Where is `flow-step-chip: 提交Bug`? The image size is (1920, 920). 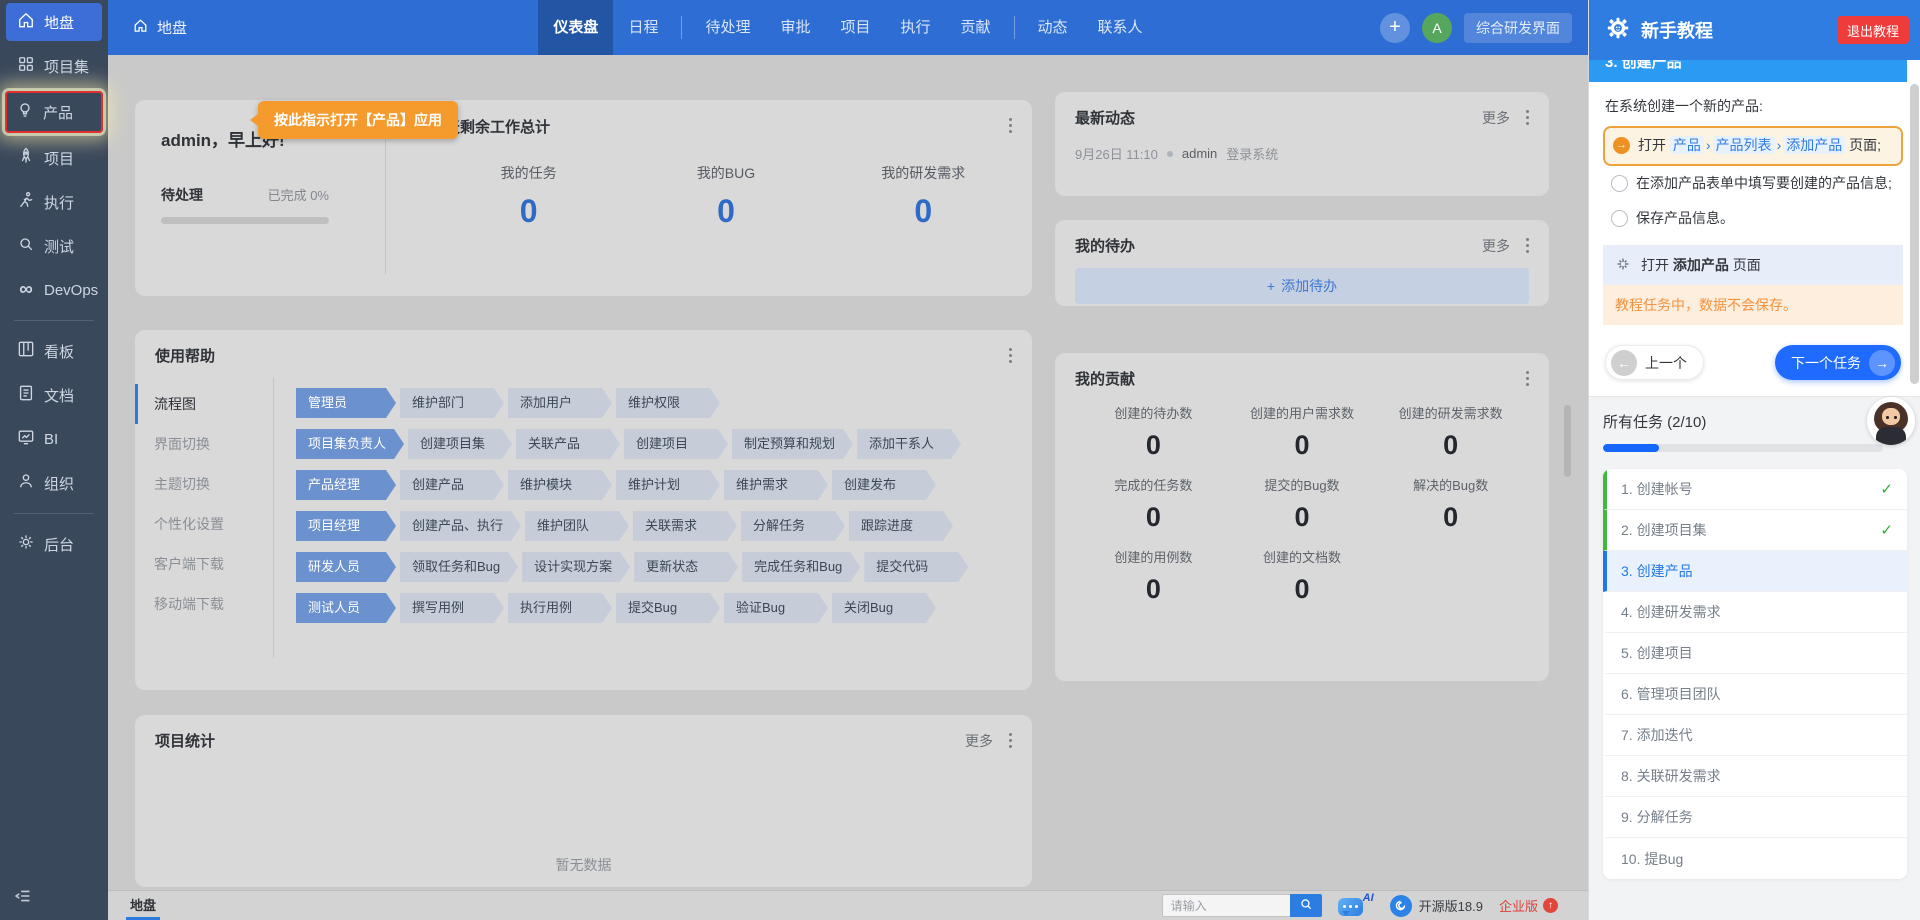 flow-step-chip: 提交Bug is located at coordinates (668, 608).